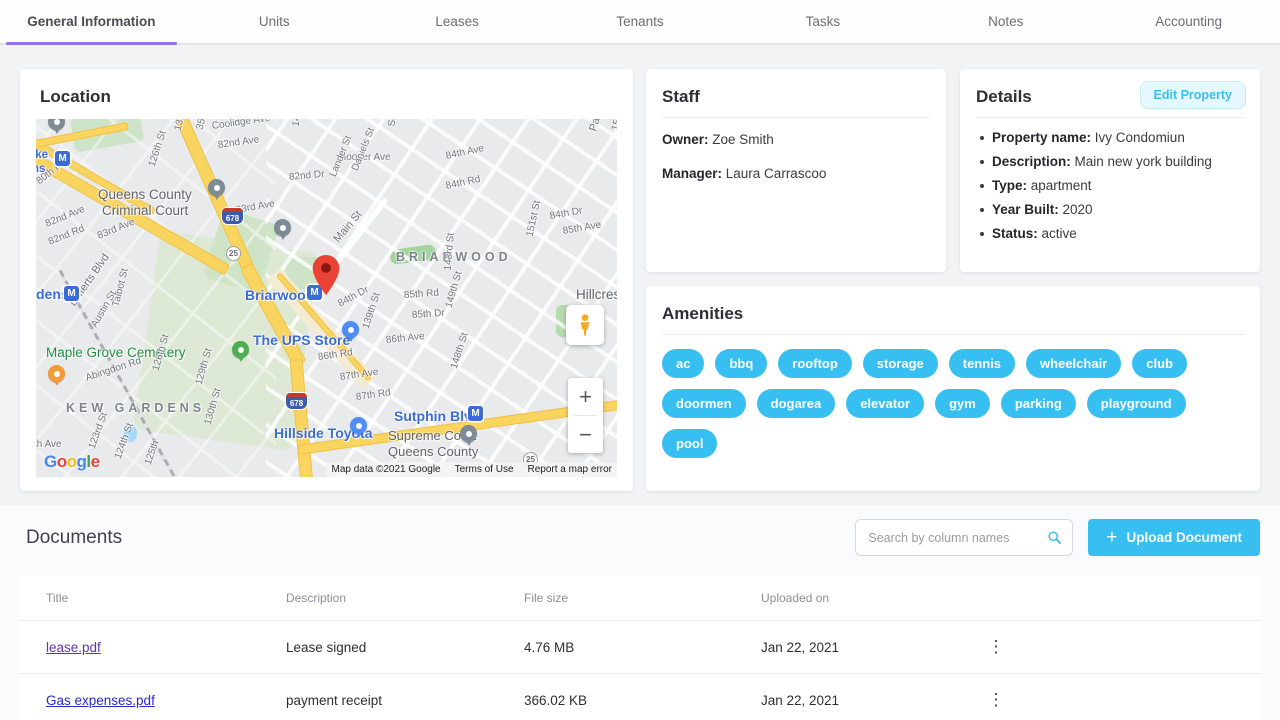 The image size is (1280, 720). Describe the element at coordinates (1110, 137) in the screenshot. I see `details-item-property-name: Property name: Ivy Condomiun` at that location.